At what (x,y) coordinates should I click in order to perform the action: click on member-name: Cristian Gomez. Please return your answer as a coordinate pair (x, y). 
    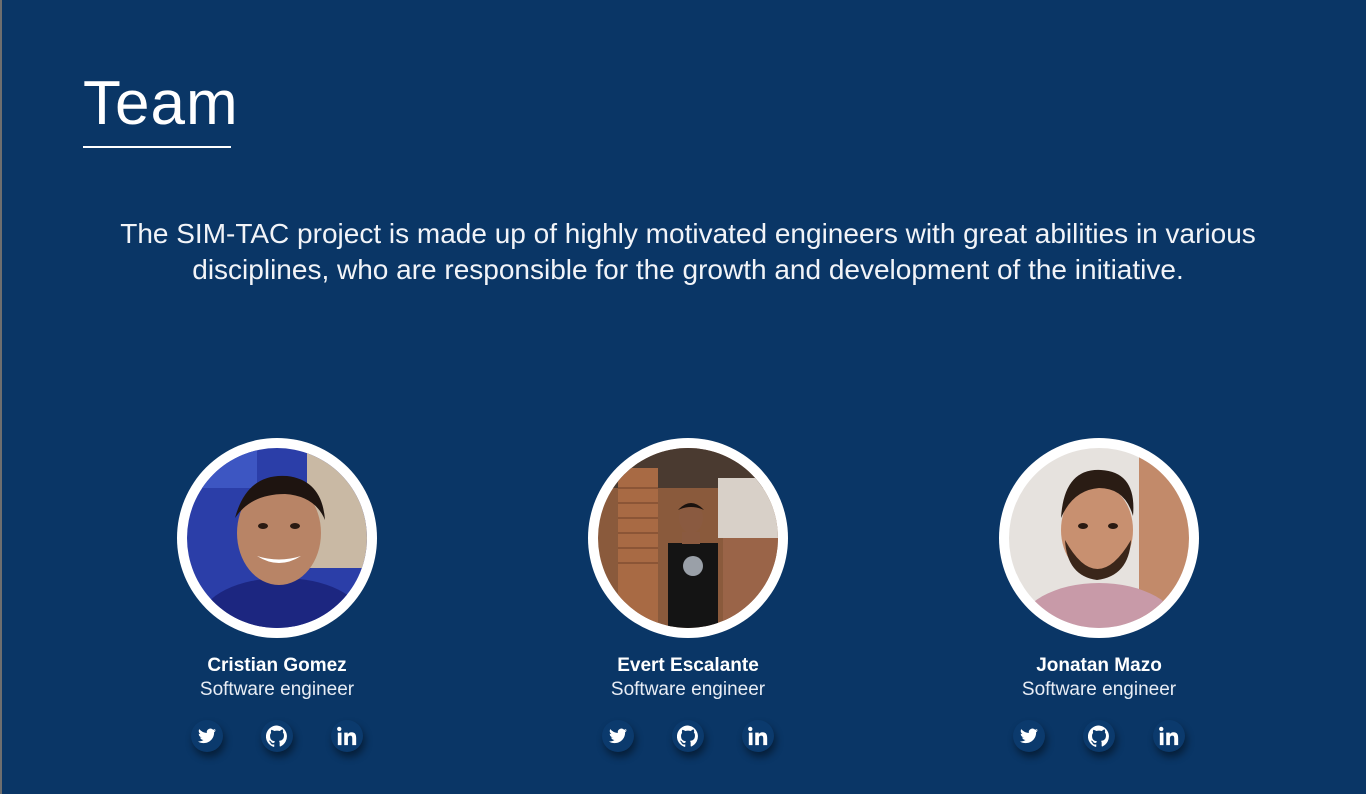
    Looking at the image, I should click on (277, 665).